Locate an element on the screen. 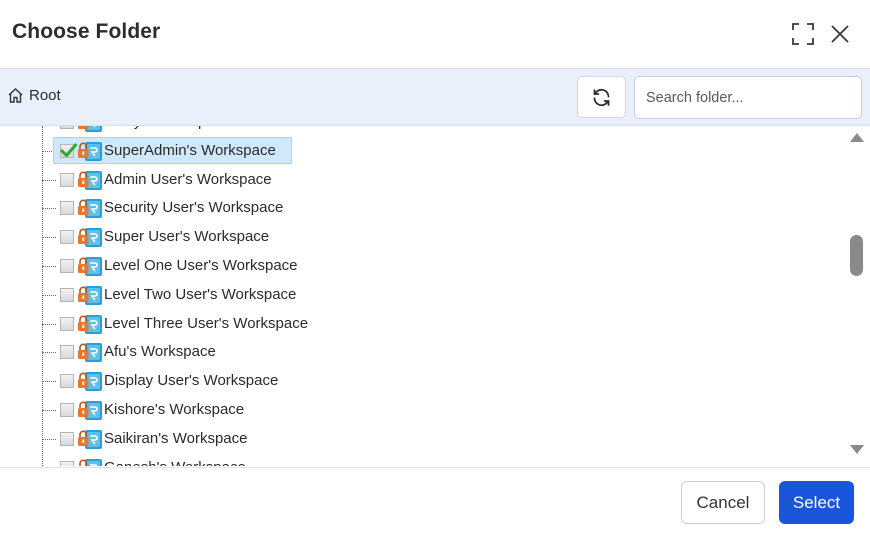 This screenshot has height=536, width=870. tree-item-label: Admin User's Workspace is located at coordinates (188, 179).